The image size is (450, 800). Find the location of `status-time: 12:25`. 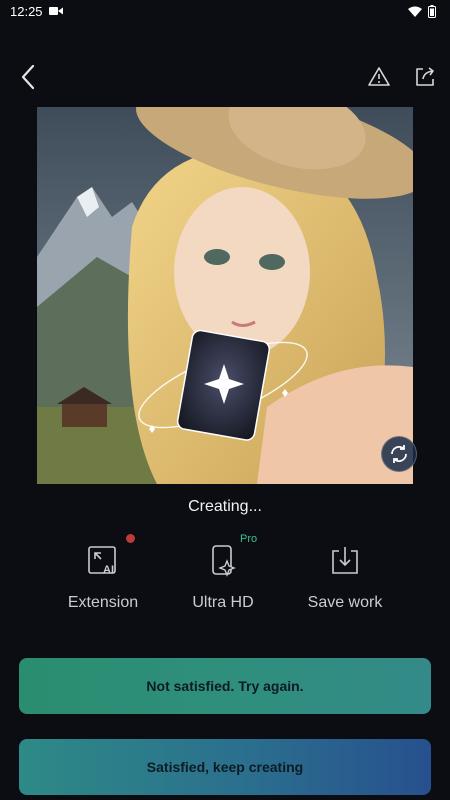

status-time: 12:25 is located at coordinates (26, 11).